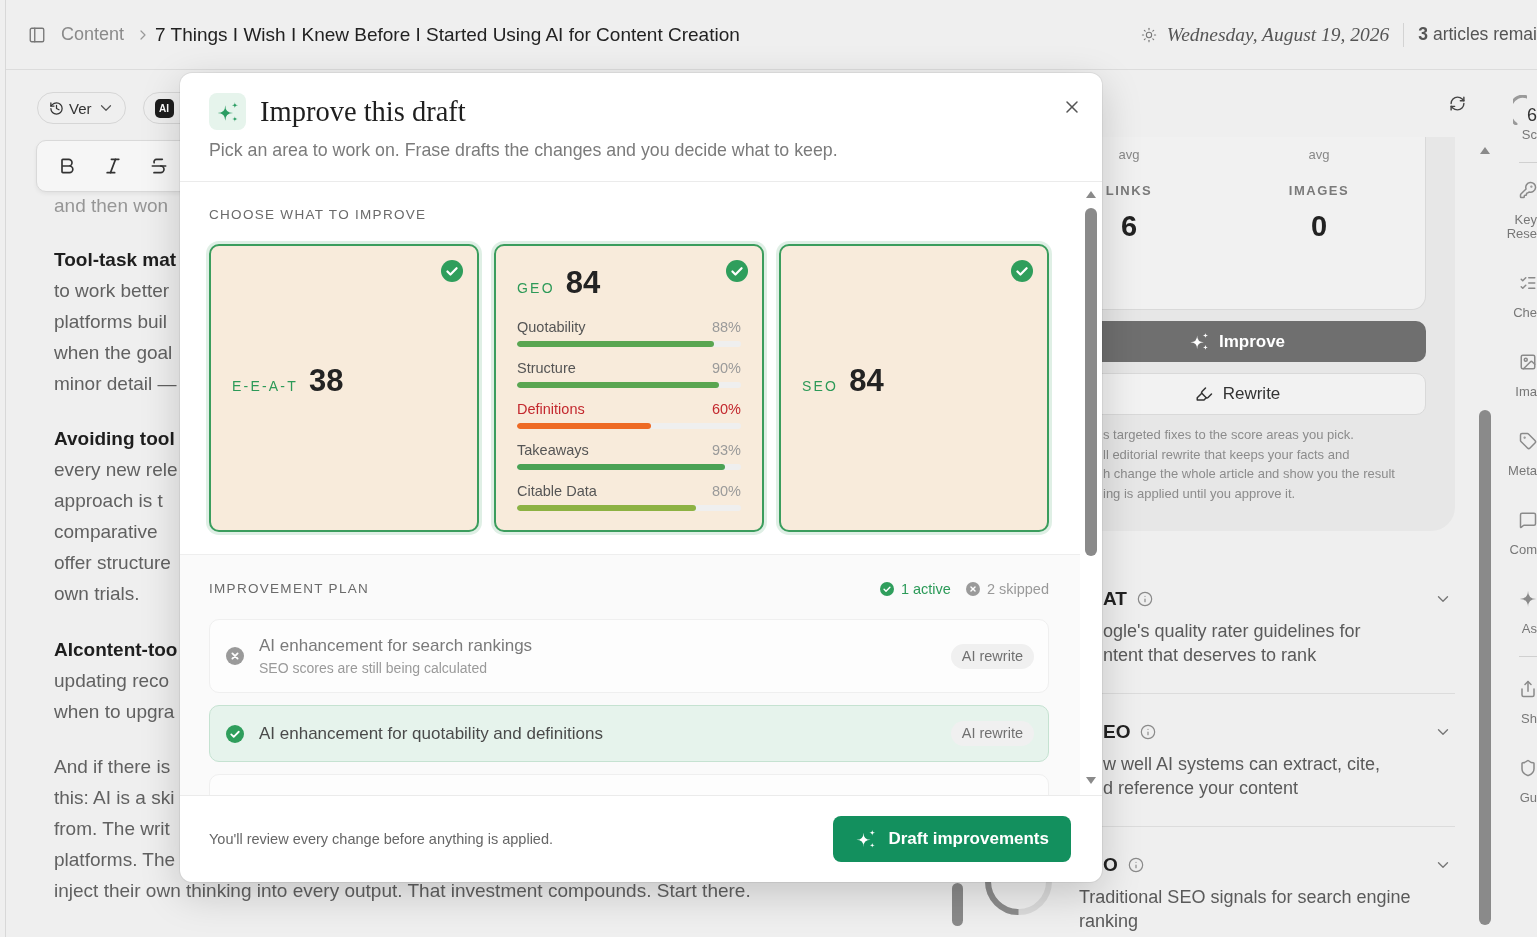  Describe the element at coordinates (1242, 764) in the screenshot. I see `section-description-line: w well AI systems can extract, cite,` at that location.